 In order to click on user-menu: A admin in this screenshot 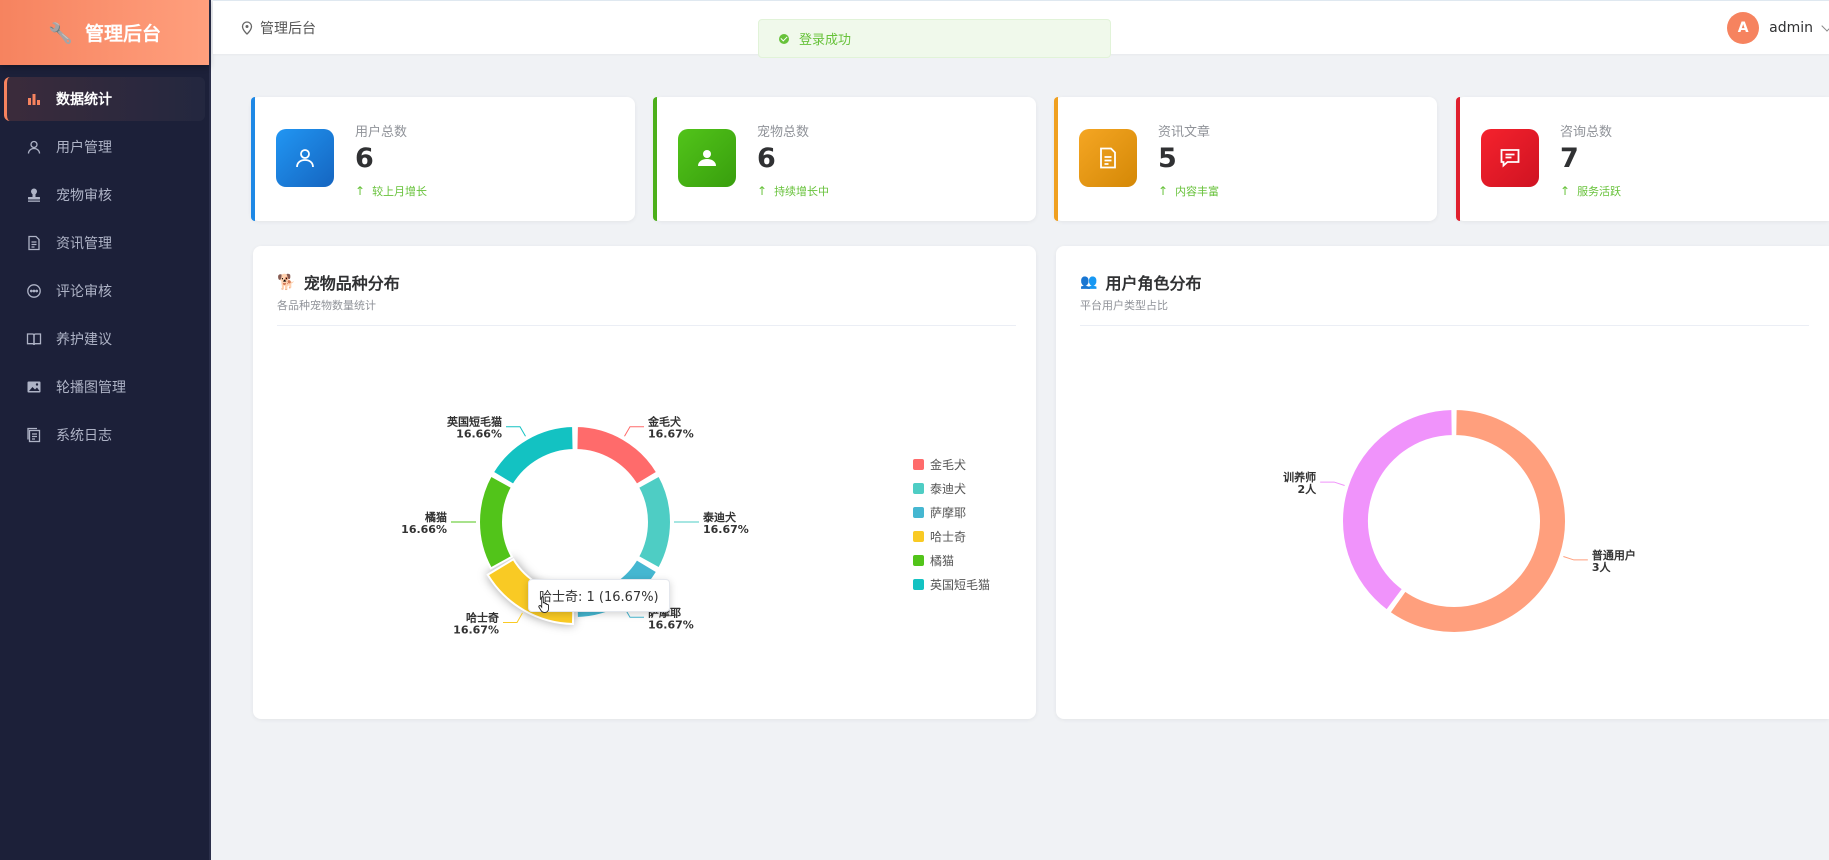, I will do `click(1778, 28)`.